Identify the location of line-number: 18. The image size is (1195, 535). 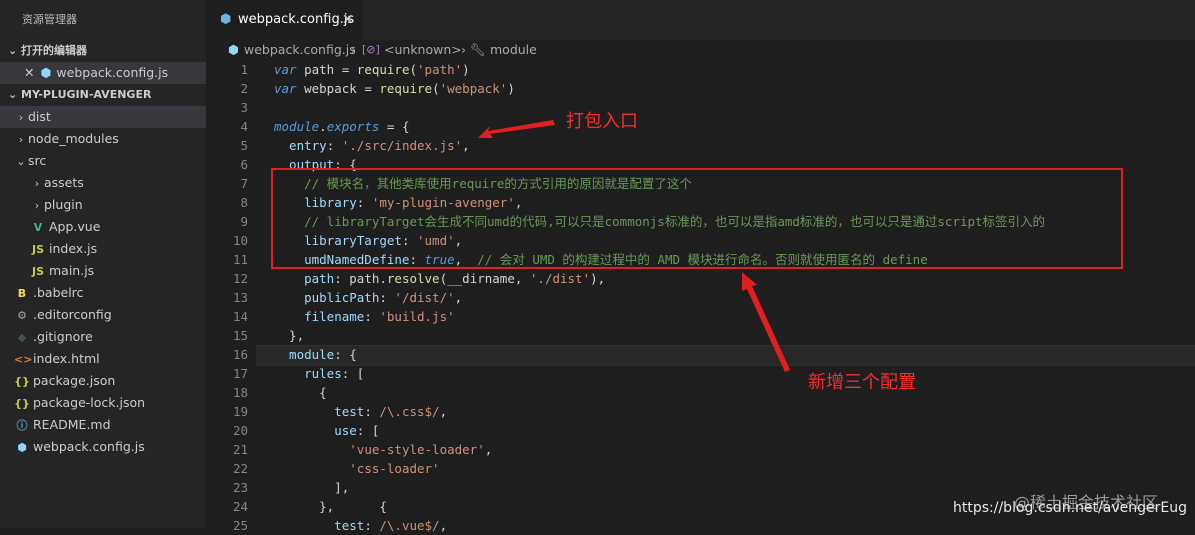
(240, 392).